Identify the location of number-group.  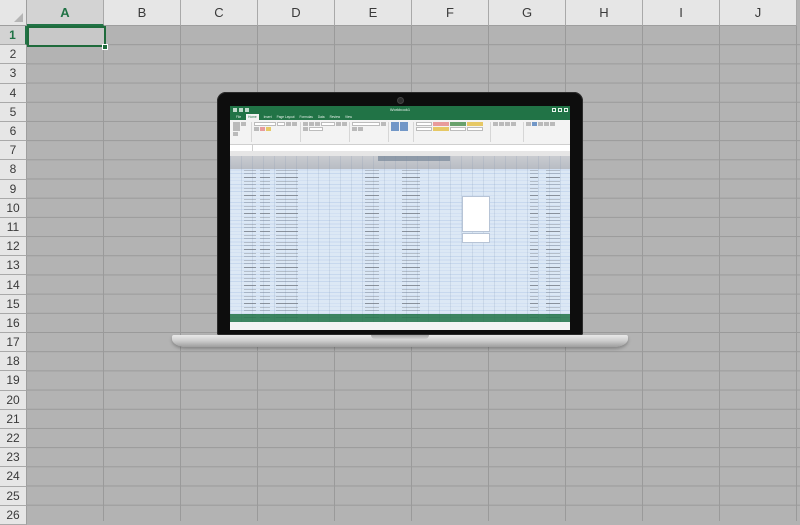
(370, 132).